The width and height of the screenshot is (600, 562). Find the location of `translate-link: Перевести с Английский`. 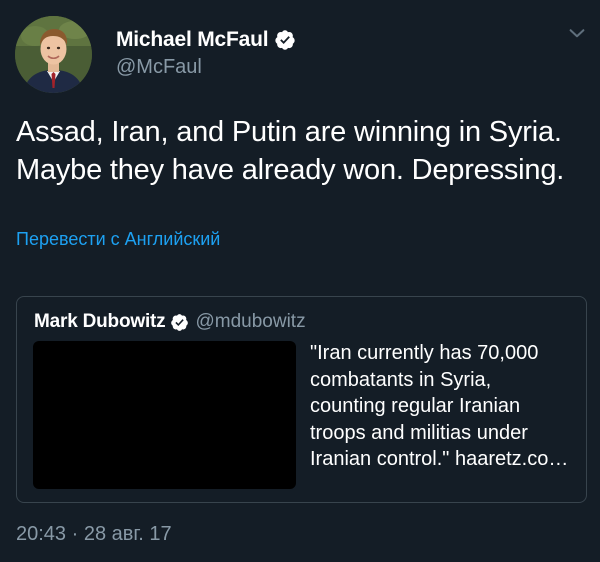

translate-link: Перевести с Английский is located at coordinates (118, 239).